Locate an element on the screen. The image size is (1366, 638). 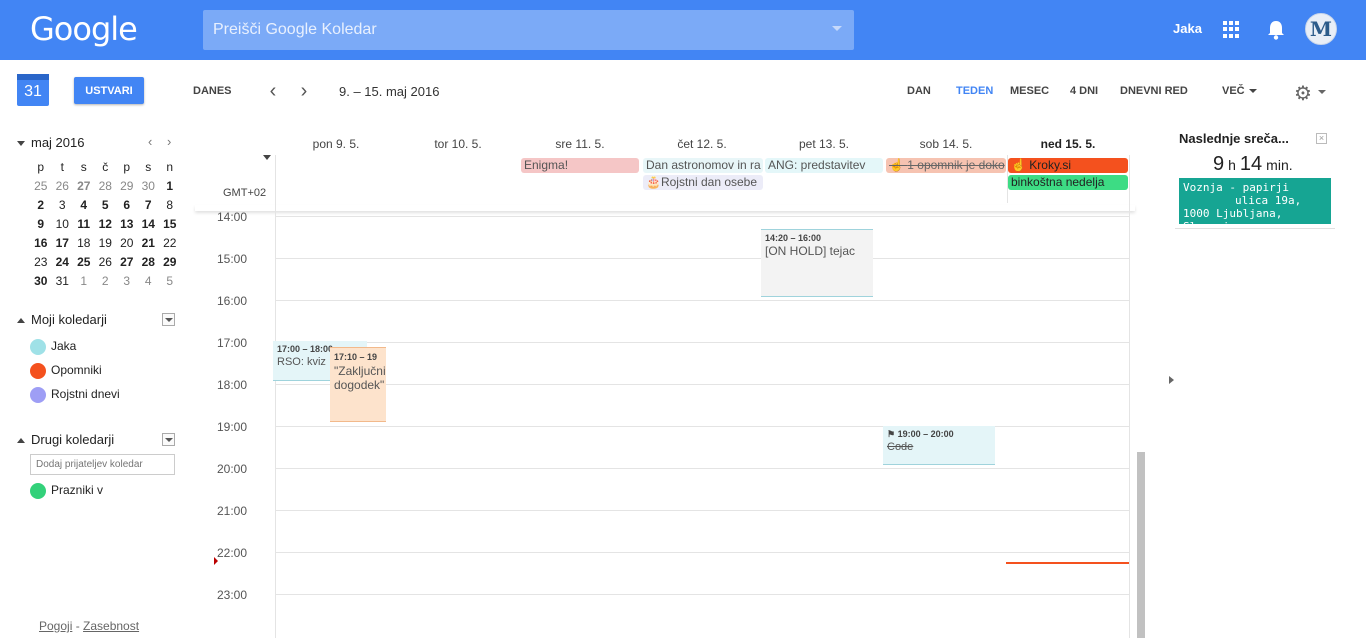
next-week-chevron-icon: › is located at coordinates (304, 91).